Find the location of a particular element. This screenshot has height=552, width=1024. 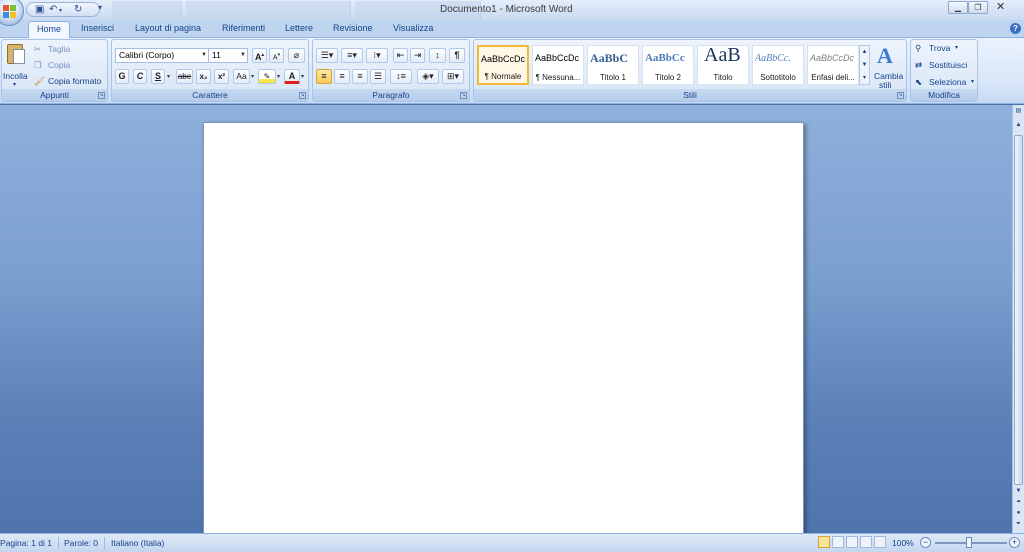

tab-page-layout: Layout di pagina is located at coordinates (168, 28).